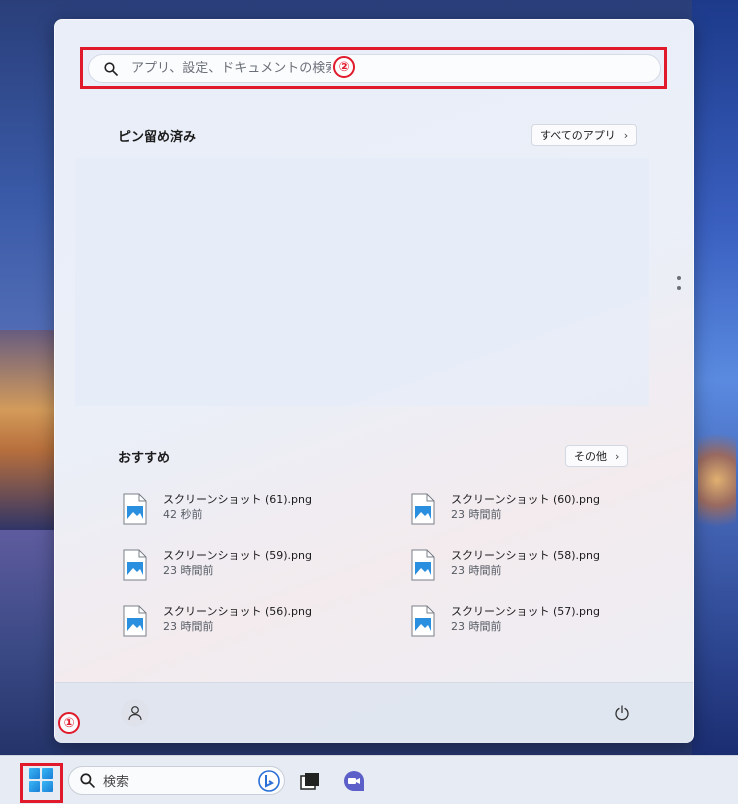  What do you see at coordinates (590, 456) in the screenshot?
I see `more-label: その他` at bounding box center [590, 456].